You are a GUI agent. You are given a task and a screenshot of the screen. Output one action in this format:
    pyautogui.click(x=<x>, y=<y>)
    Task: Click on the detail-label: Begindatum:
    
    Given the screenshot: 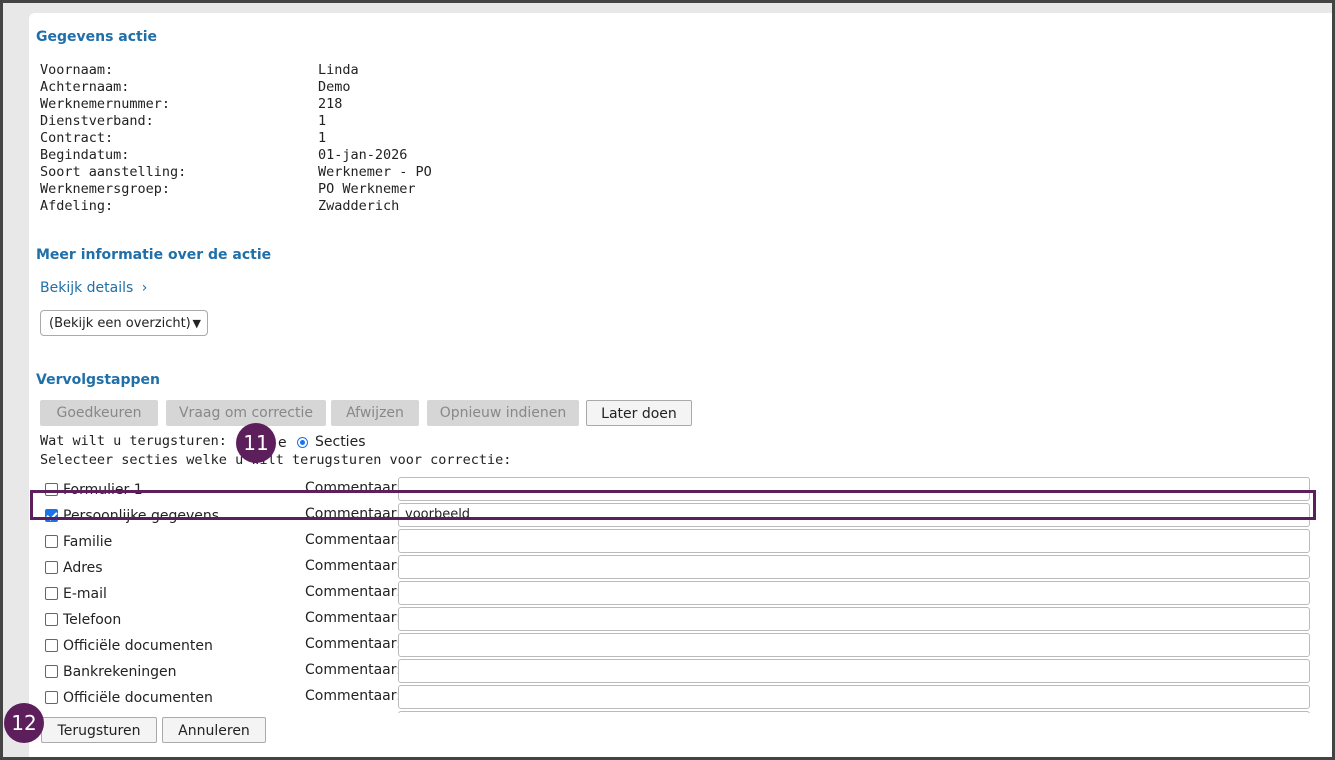 What is the action you would take?
    pyautogui.click(x=85, y=155)
    